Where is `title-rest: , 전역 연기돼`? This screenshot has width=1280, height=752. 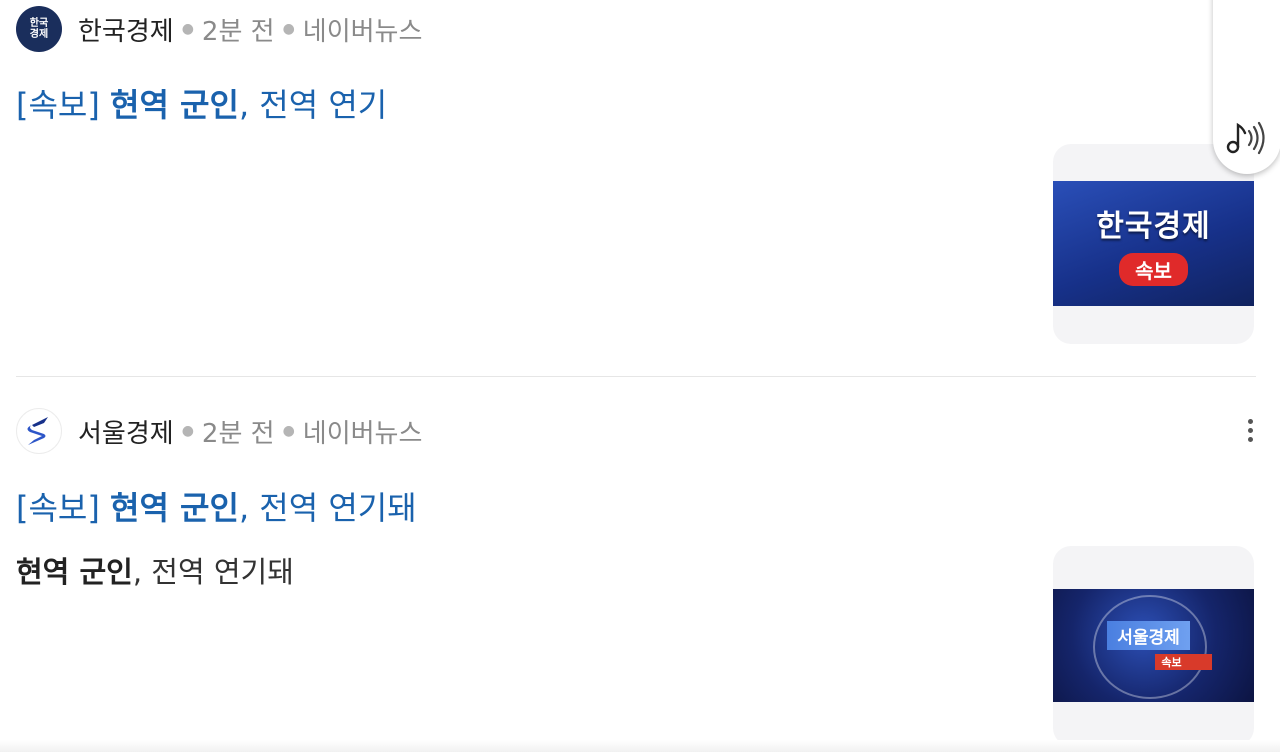
title-rest: , 전역 연기돼 is located at coordinates (327, 508).